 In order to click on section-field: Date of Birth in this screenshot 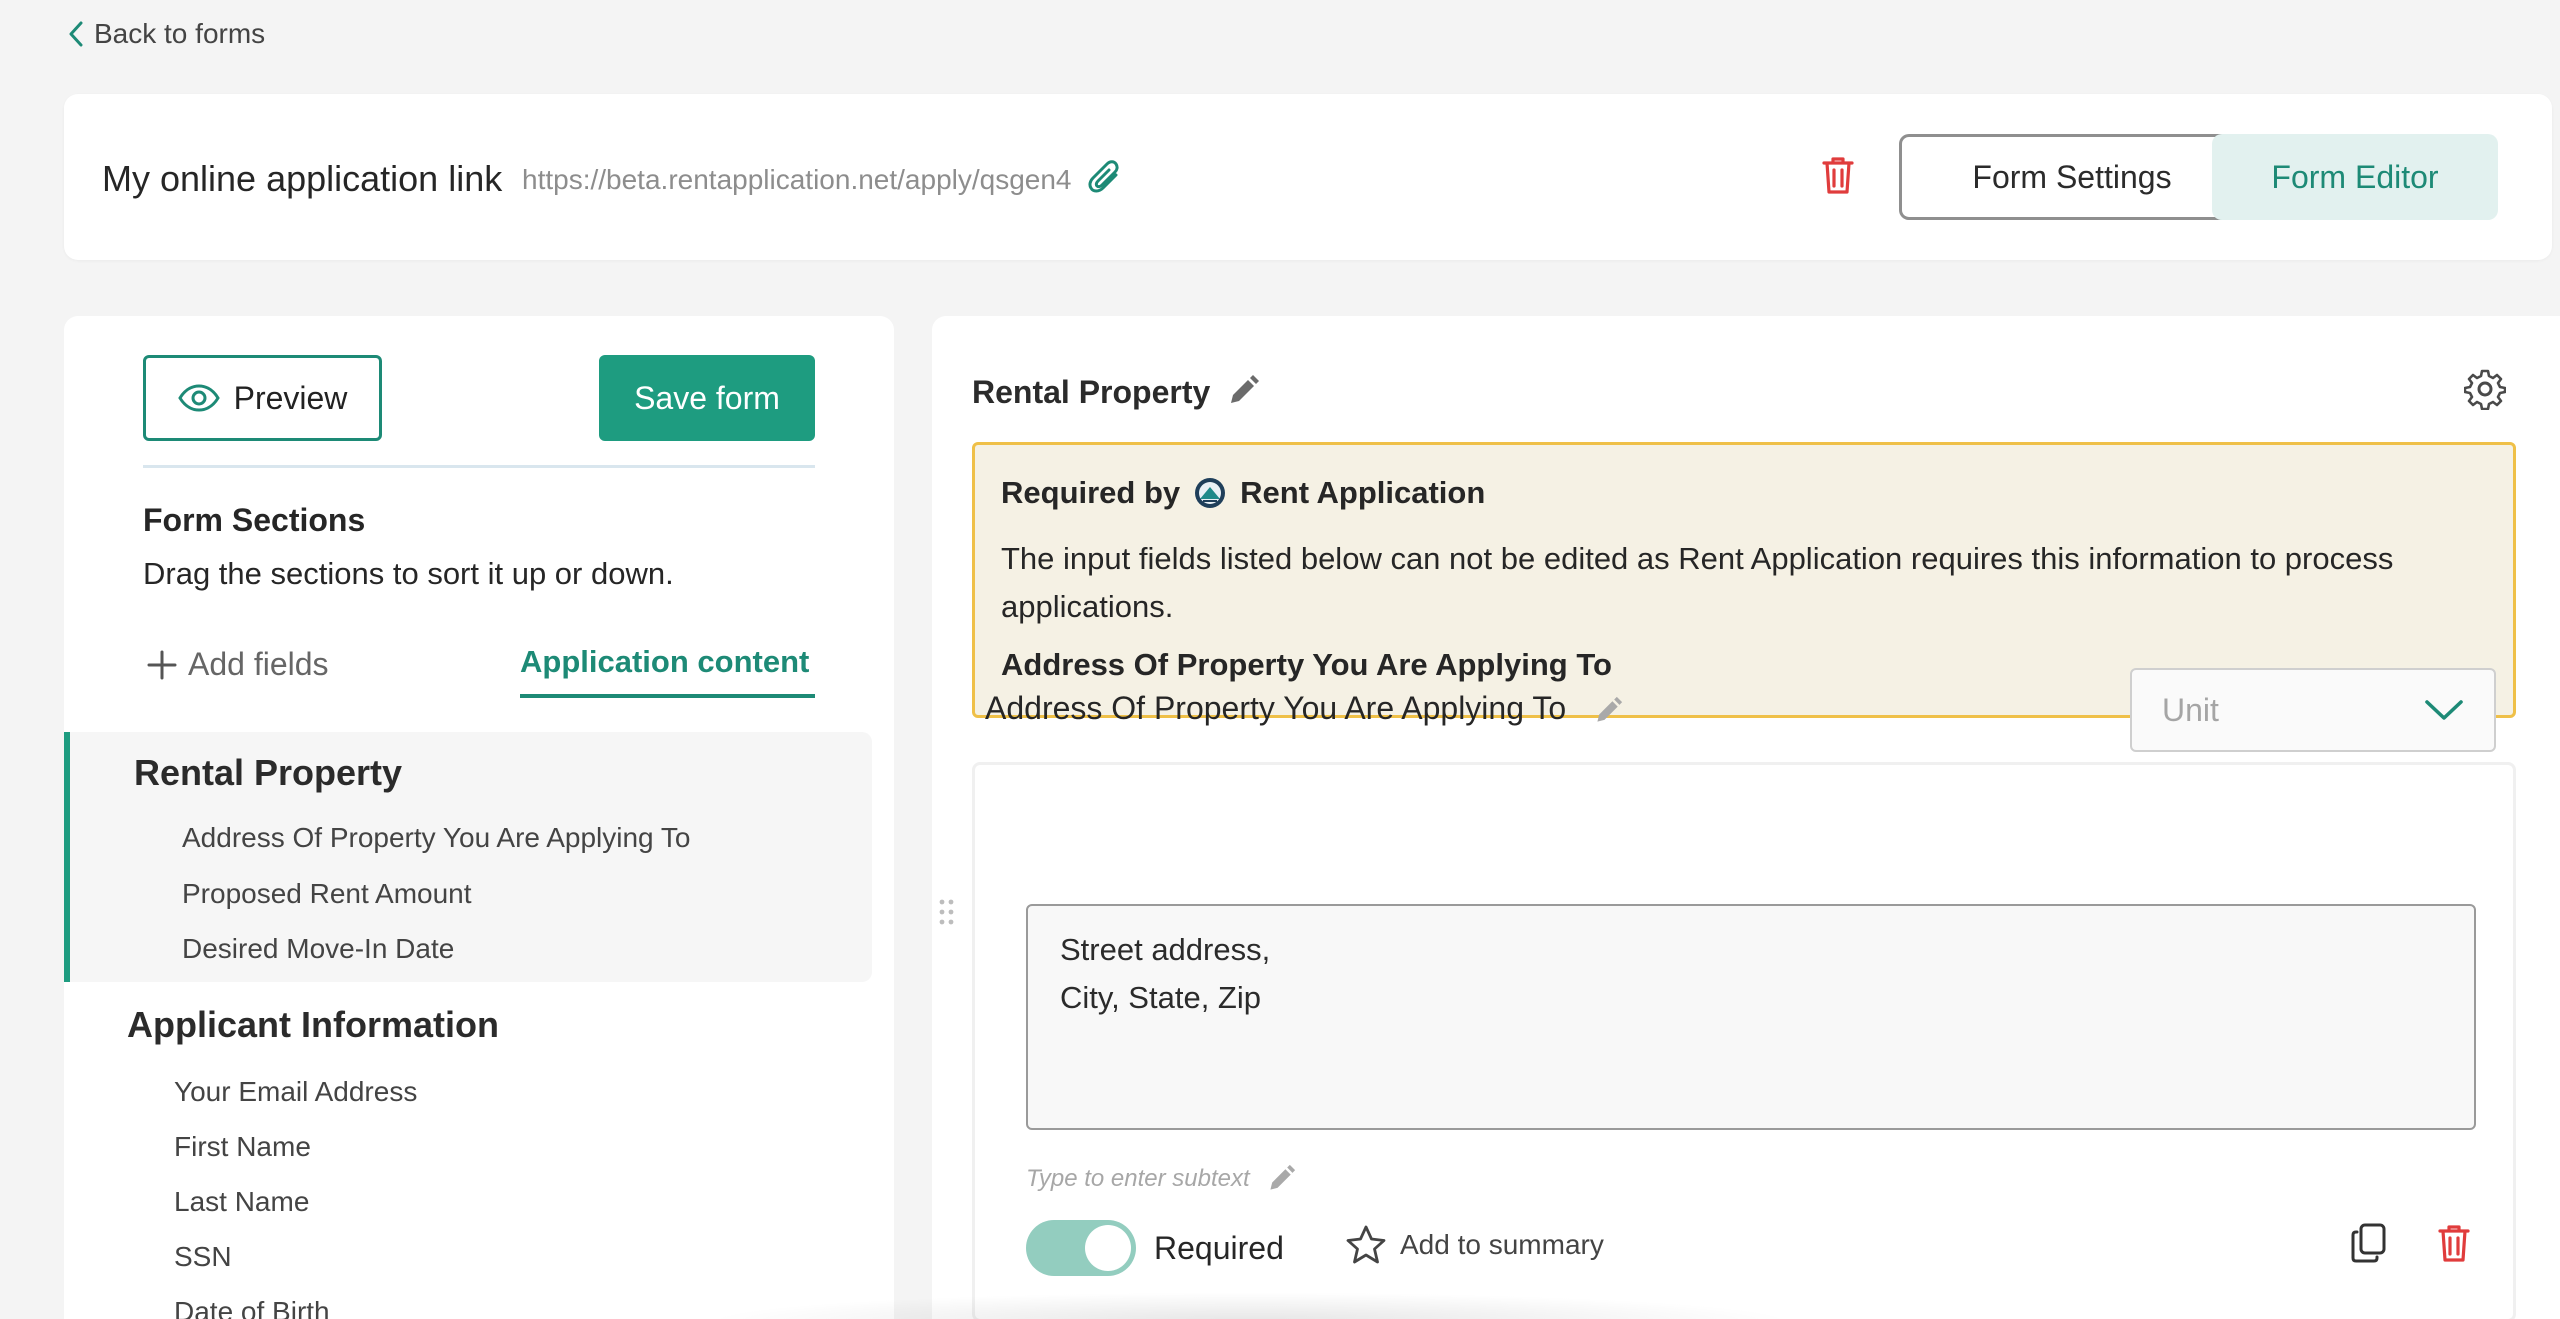, I will do `click(252, 1307)`.